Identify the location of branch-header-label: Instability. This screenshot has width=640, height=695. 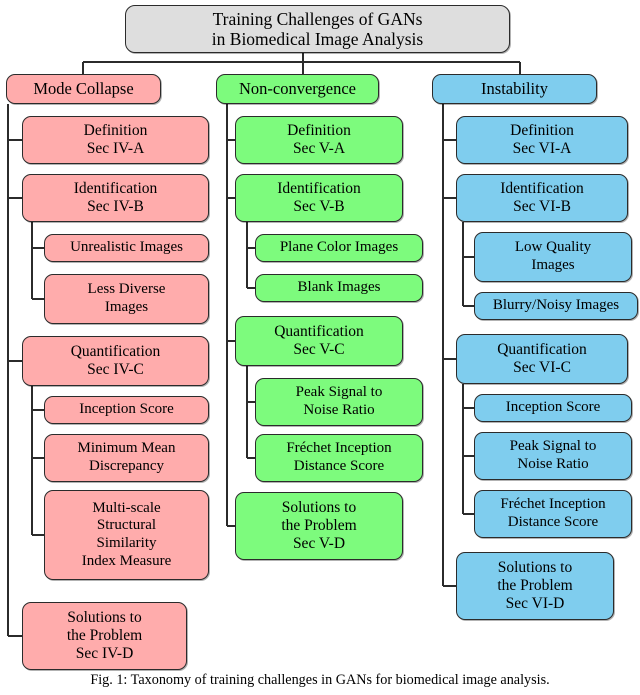
(514, 89).